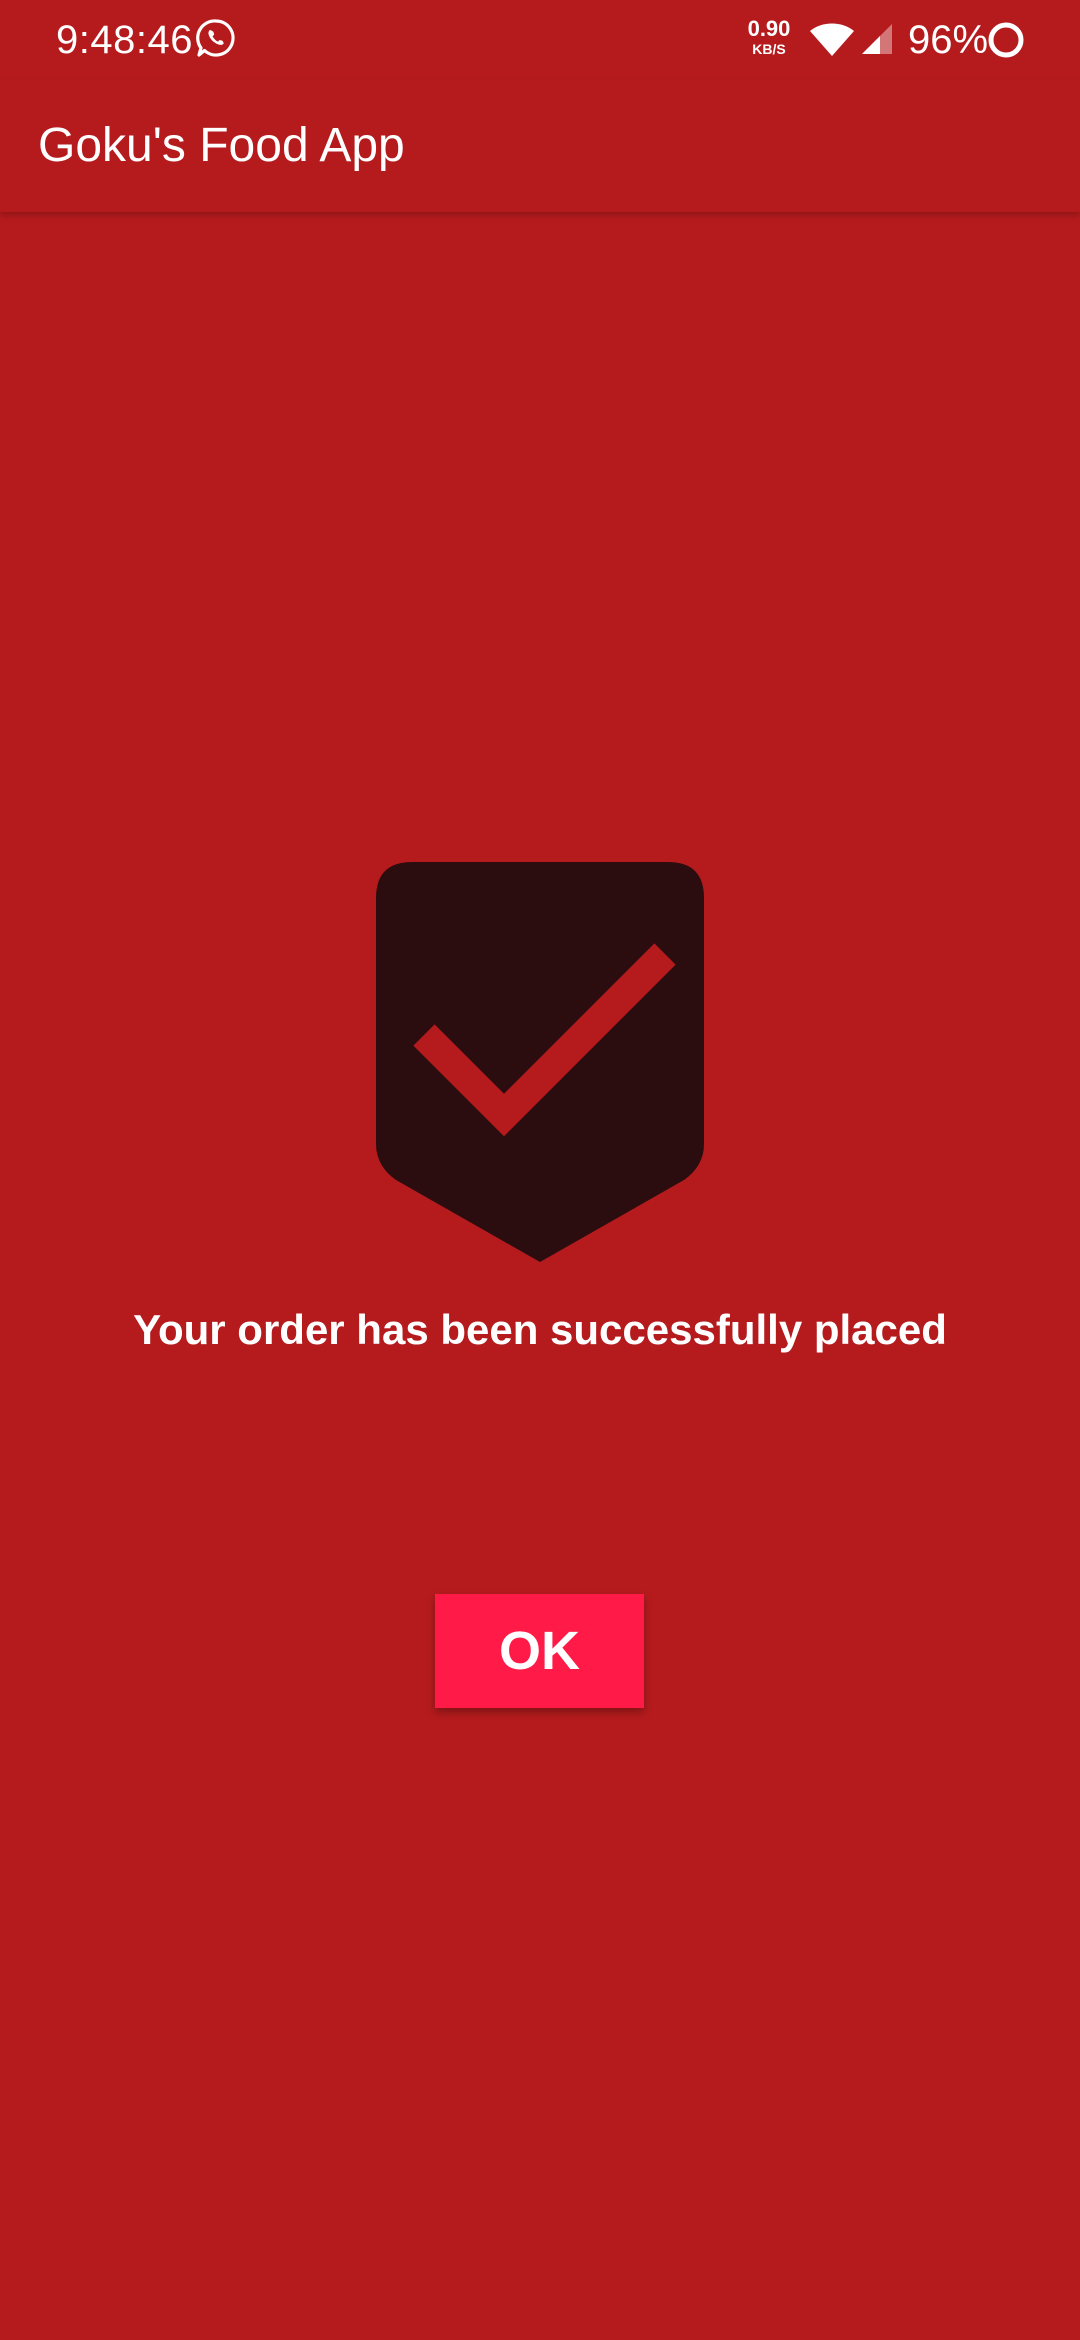 The width and height of the screenshot is (1080, 2340). I want to click on shield-check-icon, so click(540, 1062).